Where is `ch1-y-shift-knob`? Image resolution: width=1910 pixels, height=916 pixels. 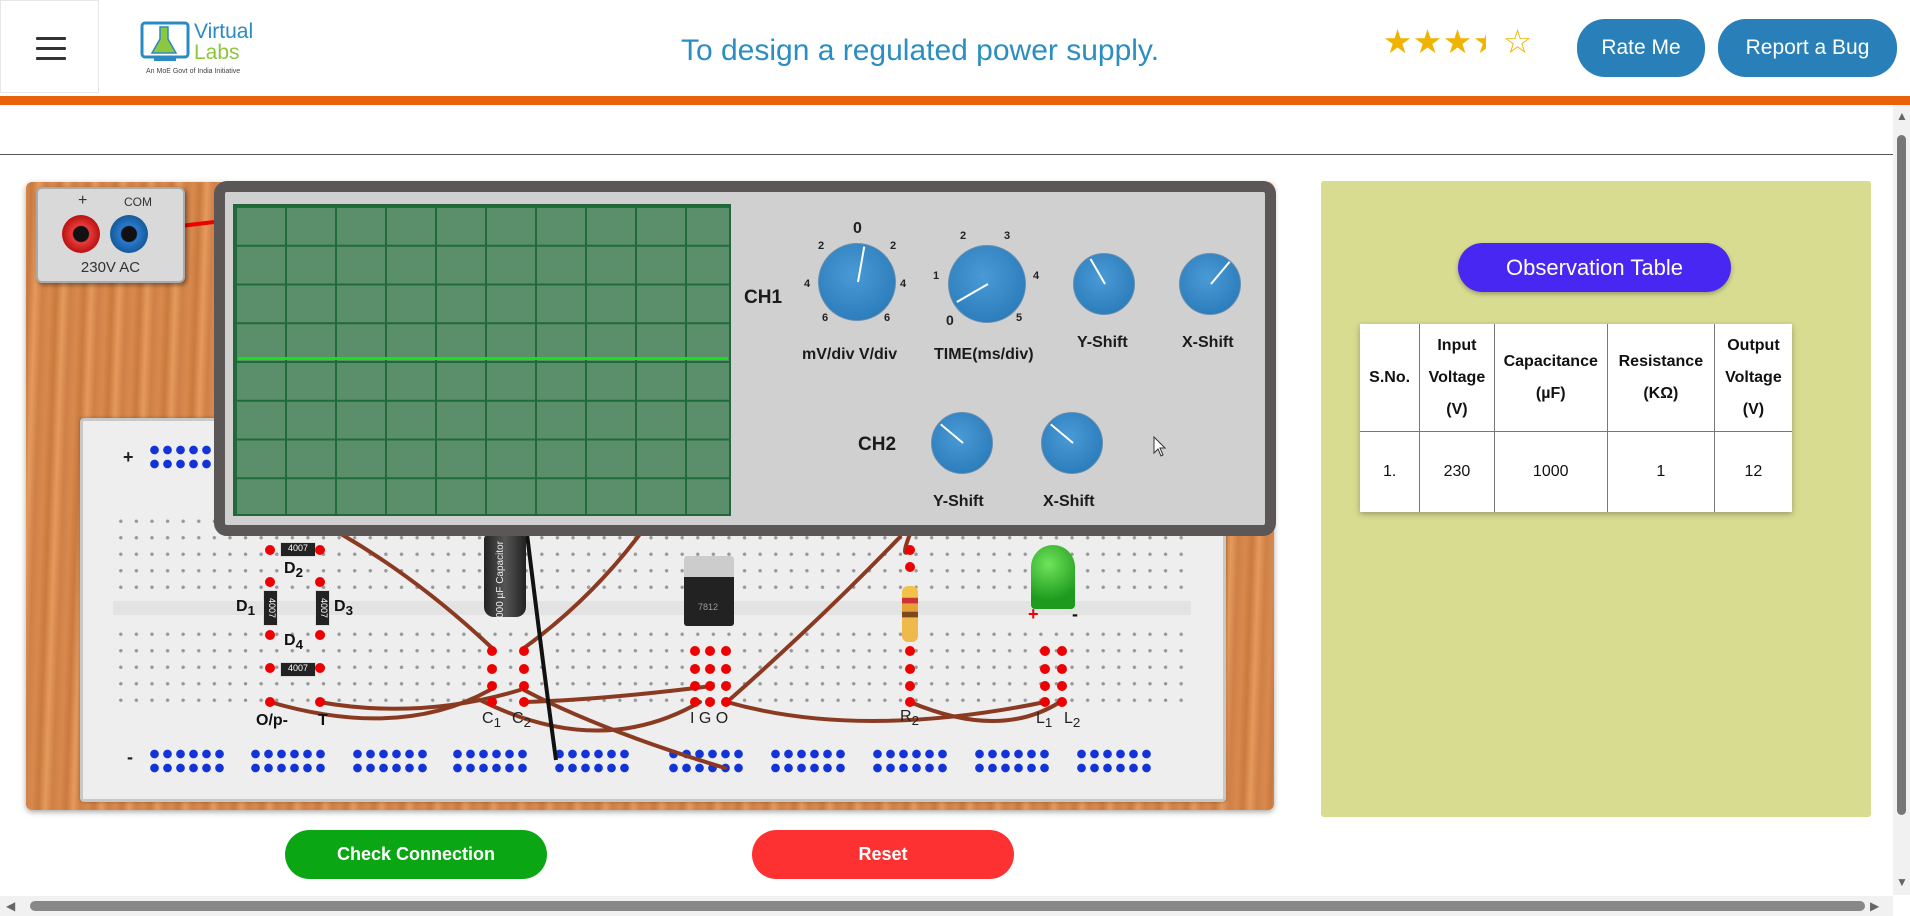
ch1-y-shift-knob is located at coordinates (1104, 284).